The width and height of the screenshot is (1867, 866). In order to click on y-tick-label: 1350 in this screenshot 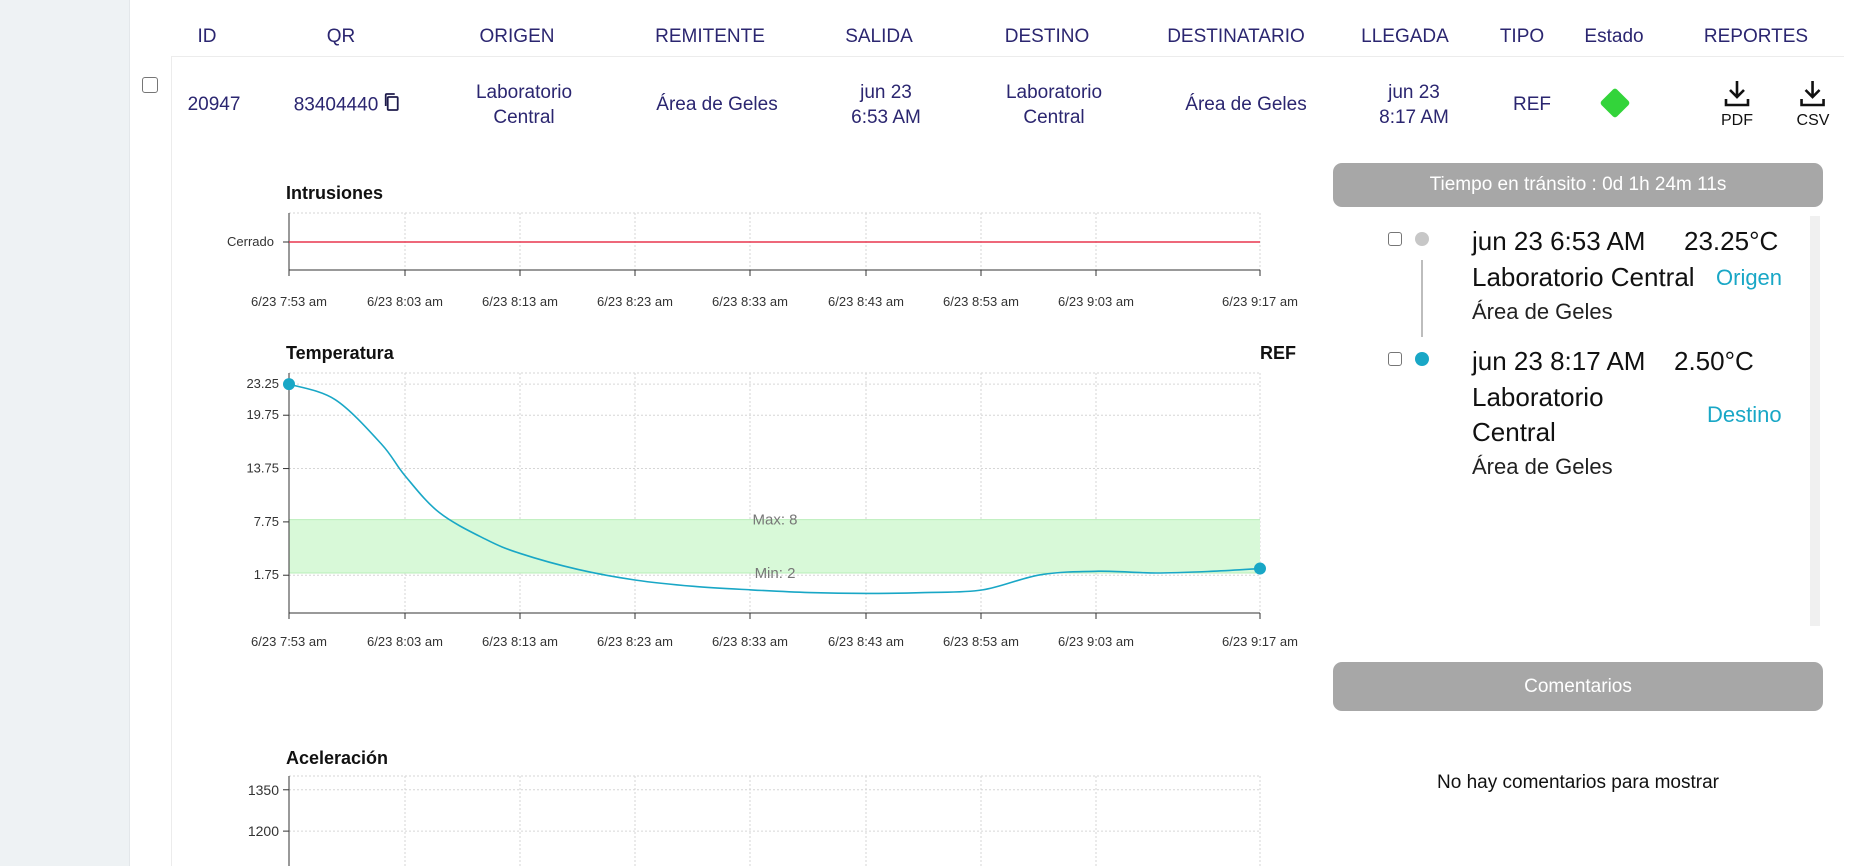, I will do `click(263, 790)`.